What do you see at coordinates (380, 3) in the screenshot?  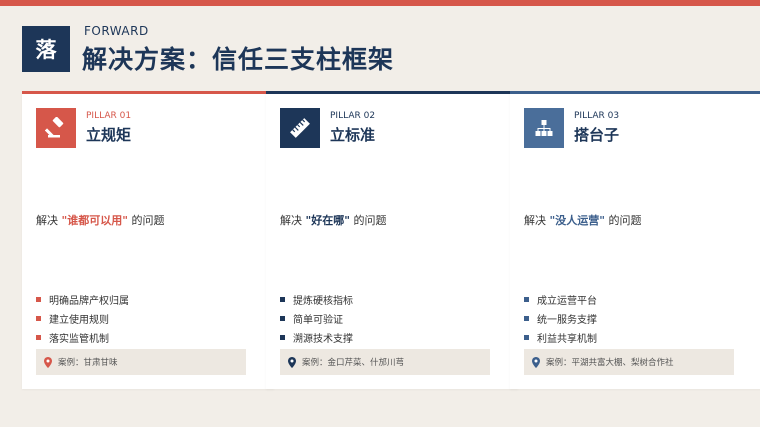 I see `top-accent-bar` at bounding box center [380, 3].